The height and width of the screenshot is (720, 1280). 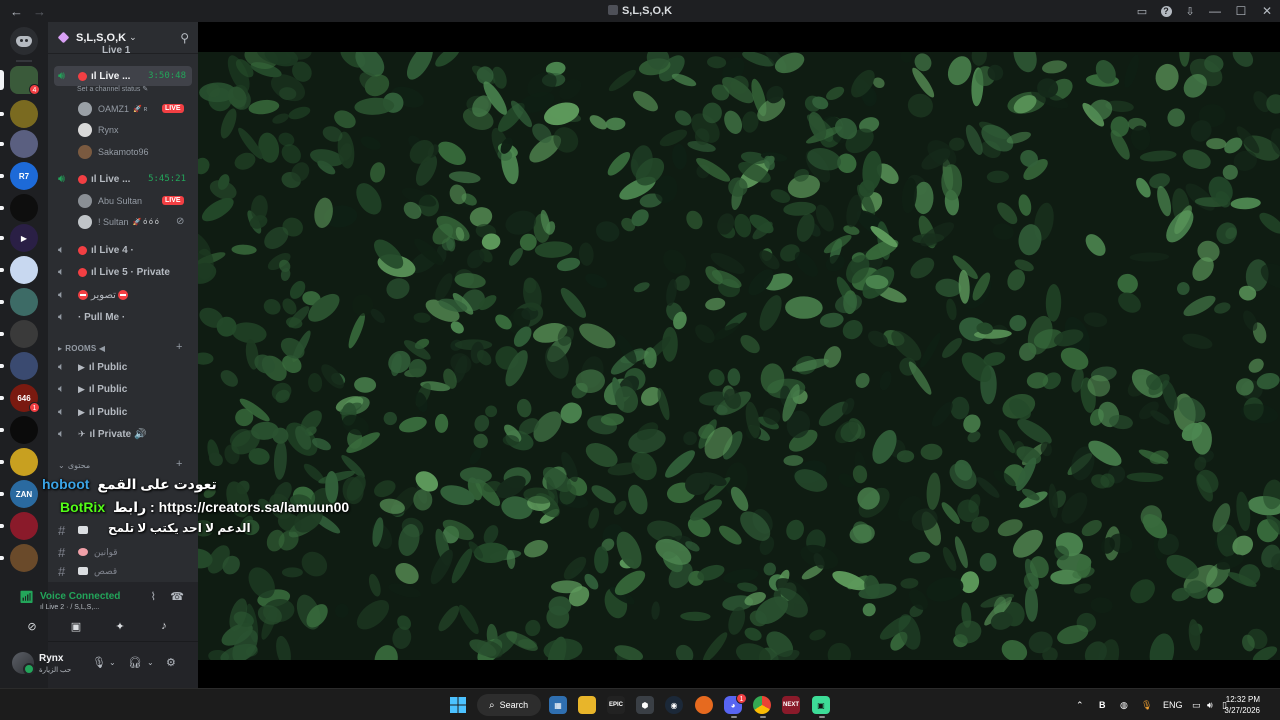 What do you see at coordinates (1242, 705) in the screenshot?
I see `taskbar-clock: 12:32 PM 3/27/2026` at bounding box center [1242, 705].